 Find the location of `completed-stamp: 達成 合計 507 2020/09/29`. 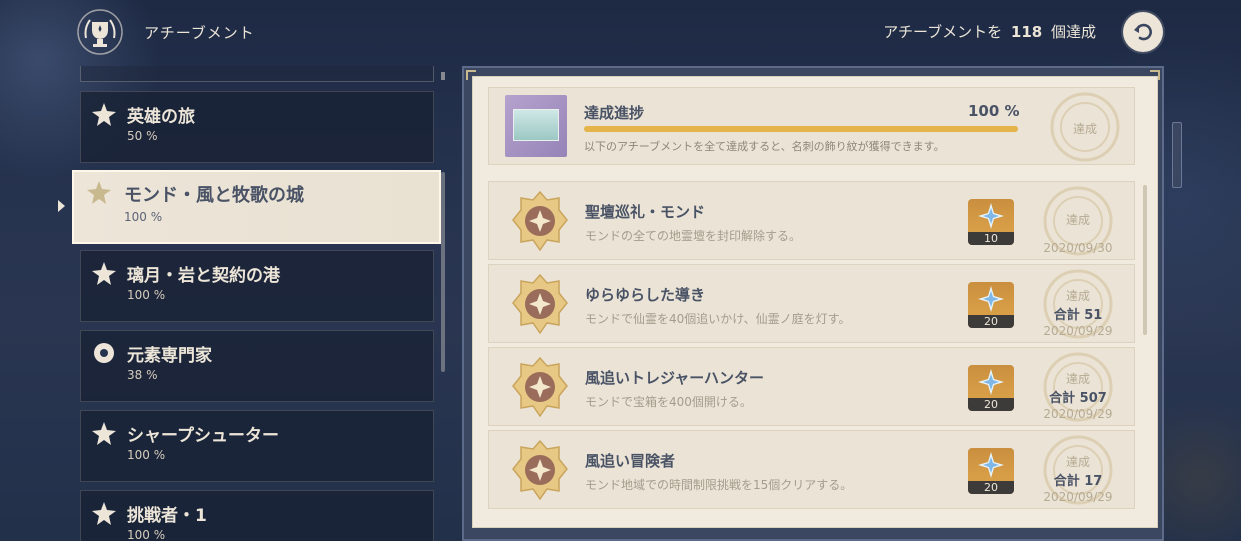

completed-stamp: 達成 合計 507 2020/09/29 is located at coordinates (1078, 387).